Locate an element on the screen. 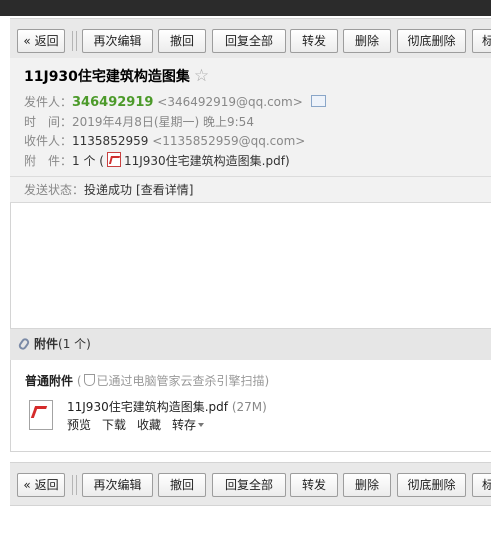 The width and height of the screenshot is (491, 543). attachment-type-label: 普通附件 ( 已通过电脑管家云查杀引擎扫描) is located at coordinates (147, 380).